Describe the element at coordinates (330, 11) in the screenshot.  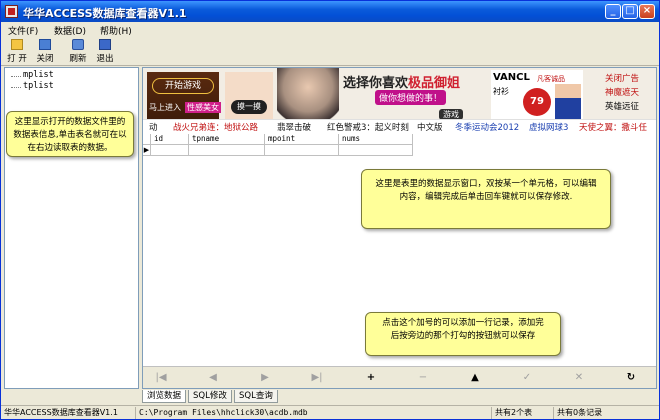
I see `title-bar: 华华ACCESS数据库查看器V1.1 _ □ ×` at that location.